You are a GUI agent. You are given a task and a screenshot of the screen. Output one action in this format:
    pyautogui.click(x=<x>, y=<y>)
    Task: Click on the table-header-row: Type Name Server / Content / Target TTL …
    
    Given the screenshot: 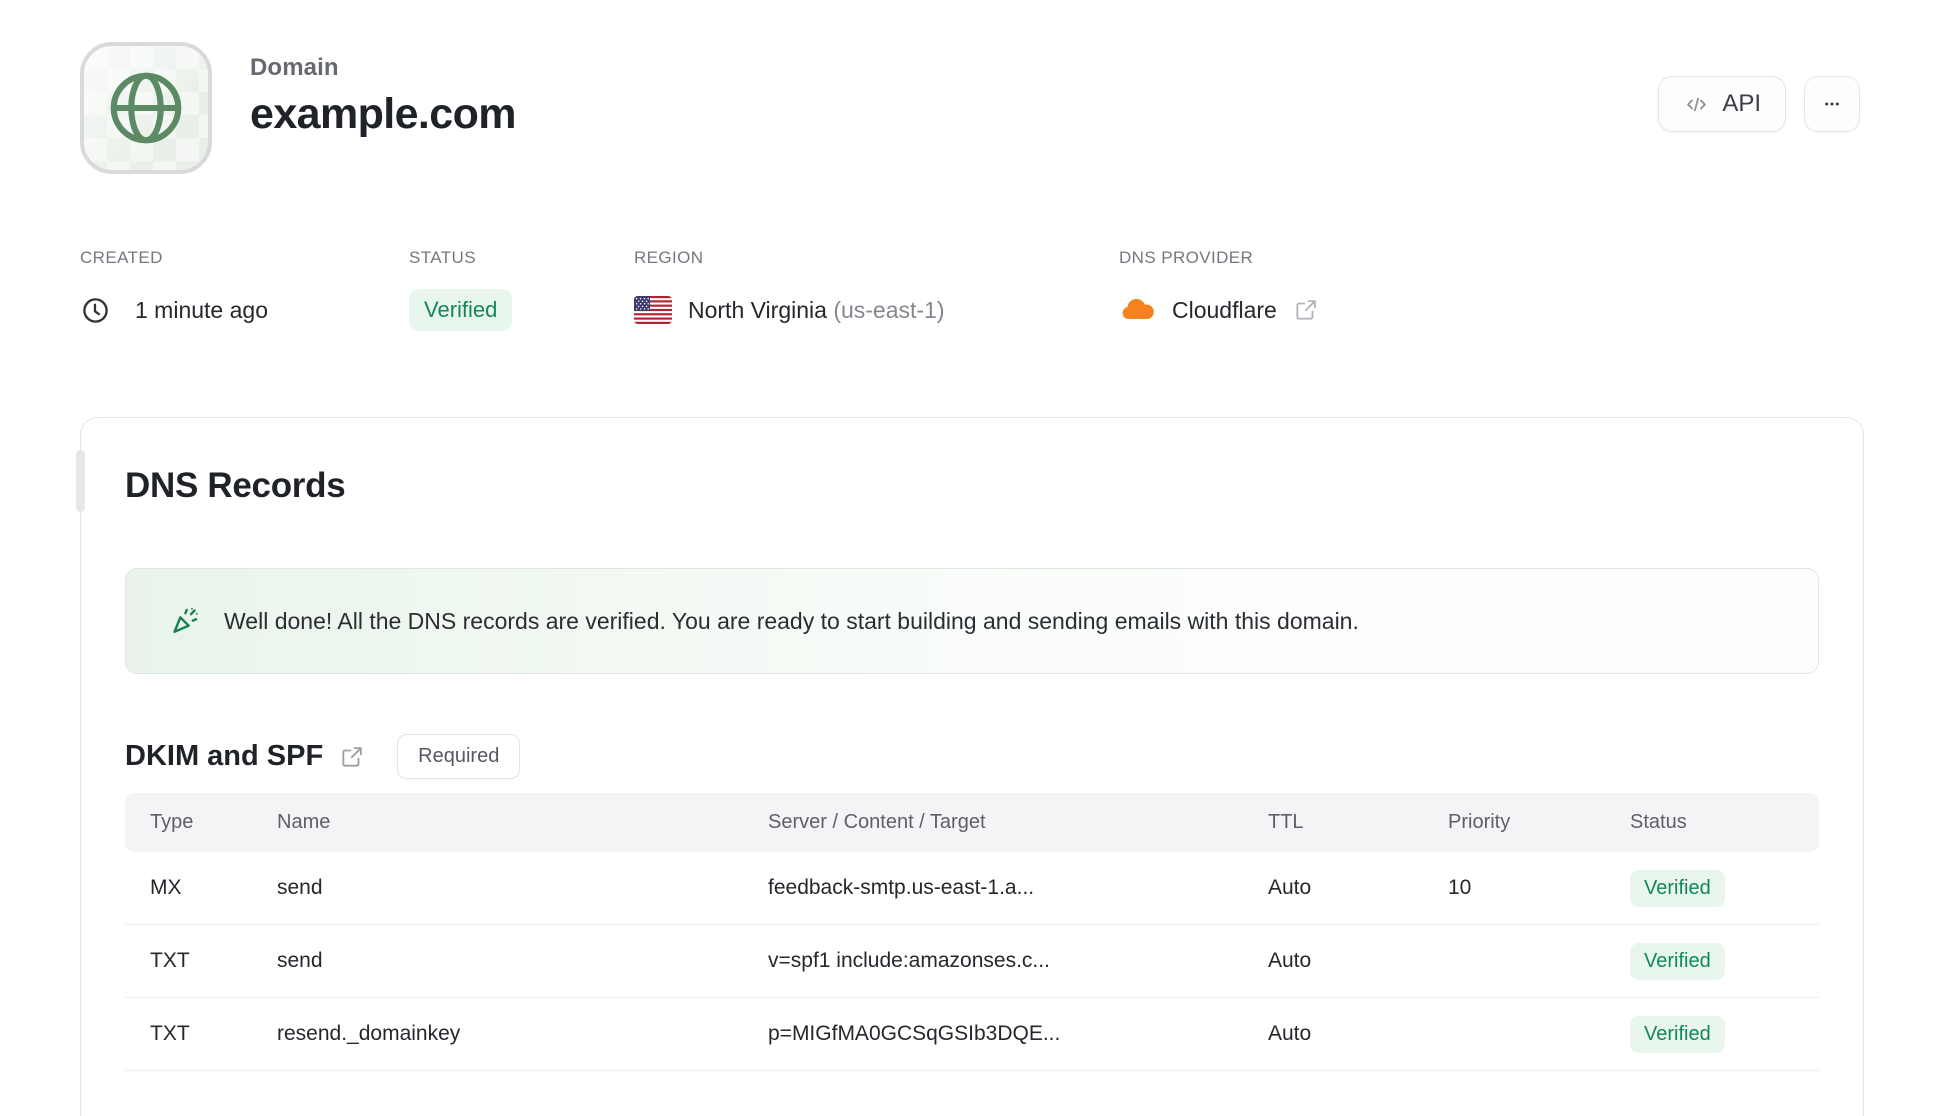 What is the action you would take?
    pyautogui.click(x=972, y=822)
    